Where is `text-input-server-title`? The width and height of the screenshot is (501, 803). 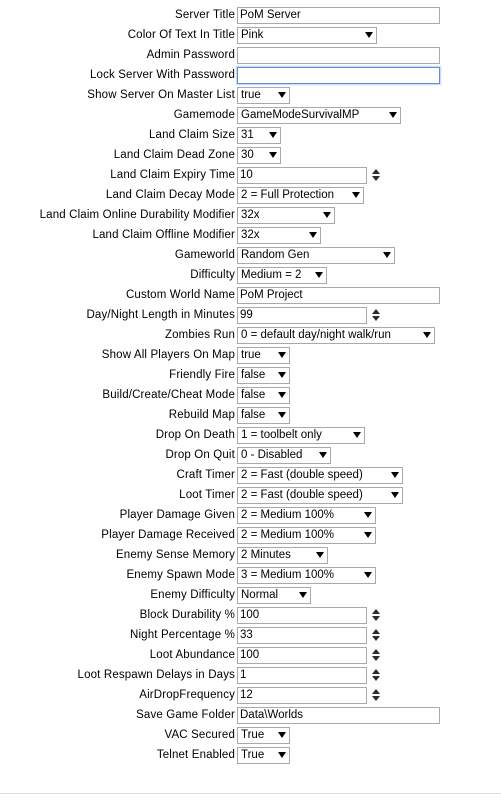
text-input-server-title is located at coordinates (338, 15).